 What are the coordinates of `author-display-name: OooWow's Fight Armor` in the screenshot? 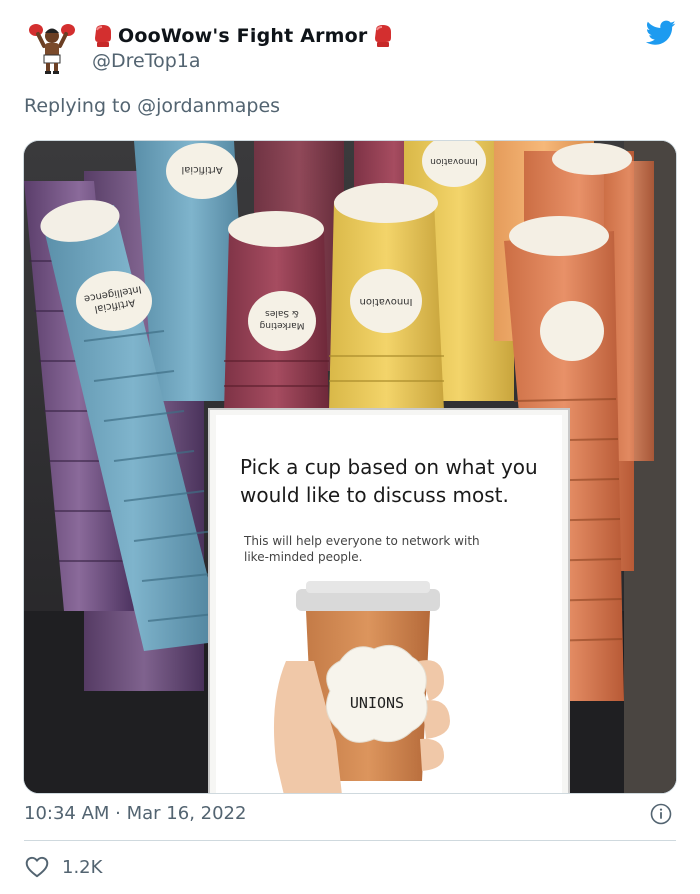 It's located at (243, 36).